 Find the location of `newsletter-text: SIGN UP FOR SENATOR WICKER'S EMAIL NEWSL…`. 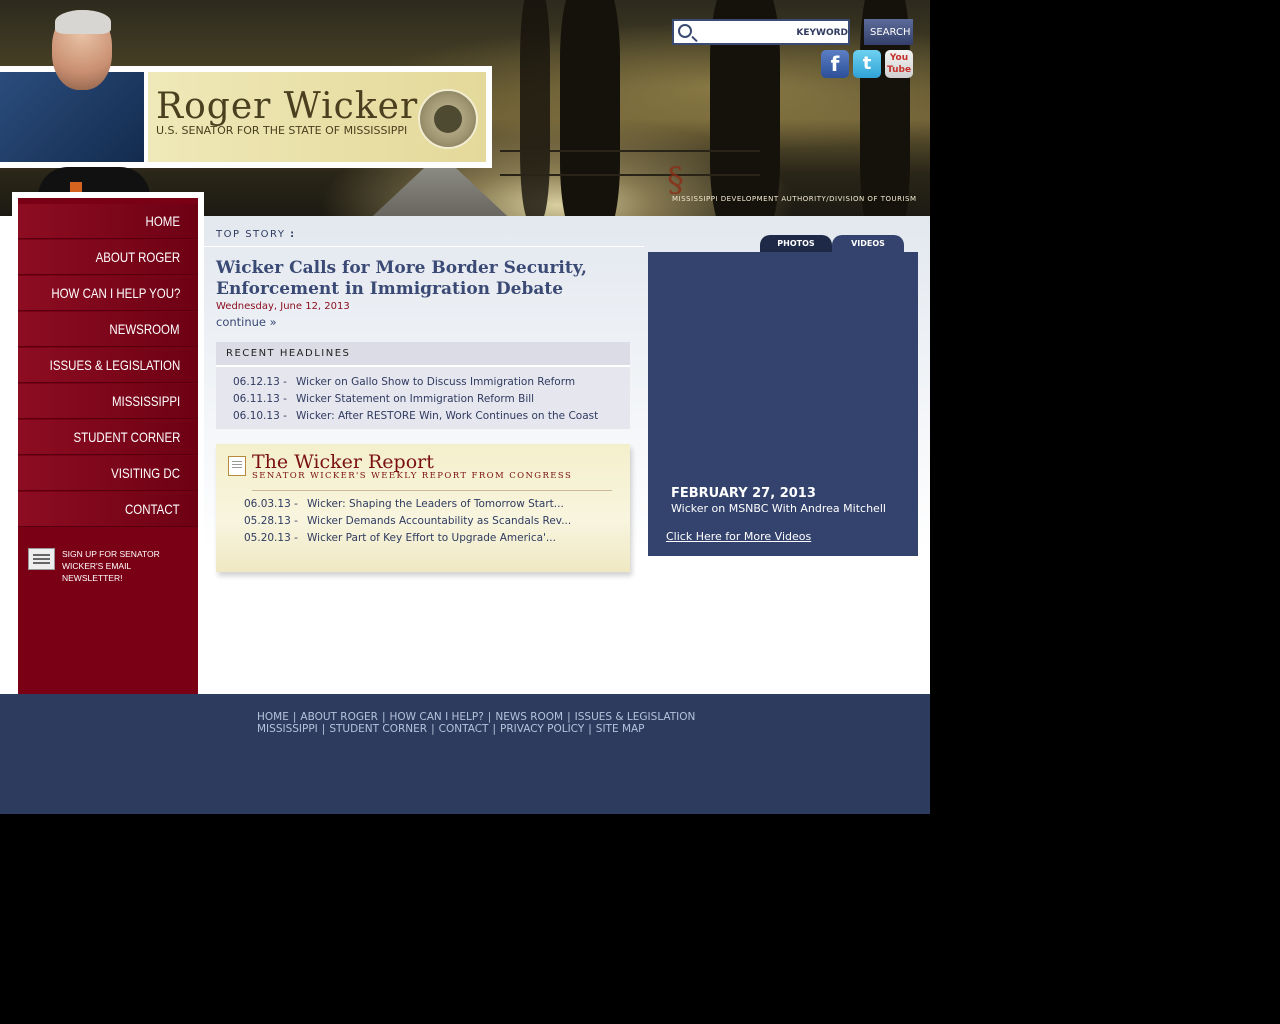

newsletter-text: SIGN UP FOR SENATOR WICKER'S EMAIL NEWSL… is located at coordinates (127, 566).